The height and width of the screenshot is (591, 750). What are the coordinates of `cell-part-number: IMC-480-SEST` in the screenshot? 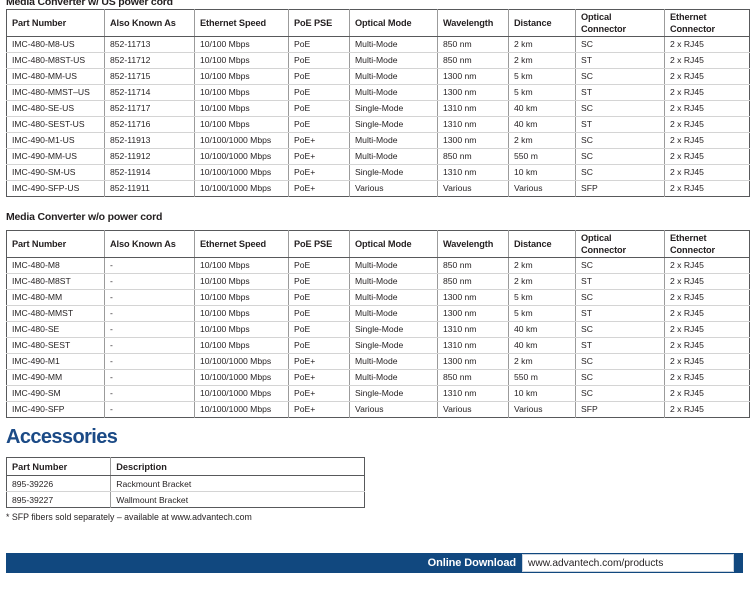 It's located at (55, 345).